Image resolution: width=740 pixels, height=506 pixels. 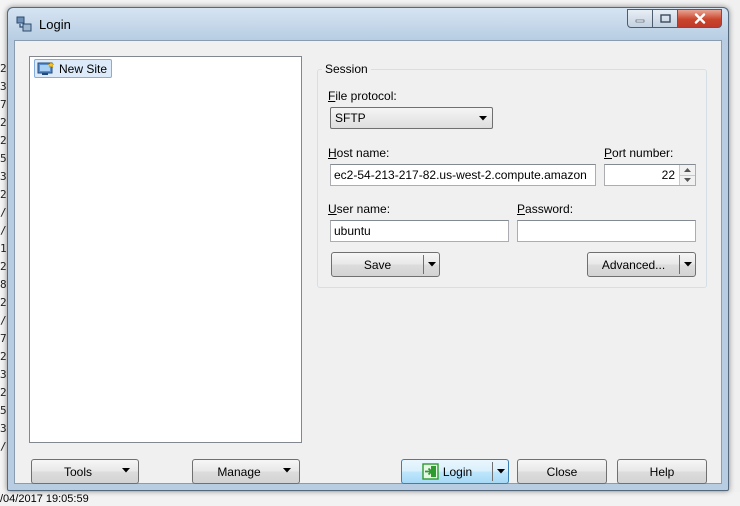 I want to click on minimize-icon, so click(x=640, y=20).